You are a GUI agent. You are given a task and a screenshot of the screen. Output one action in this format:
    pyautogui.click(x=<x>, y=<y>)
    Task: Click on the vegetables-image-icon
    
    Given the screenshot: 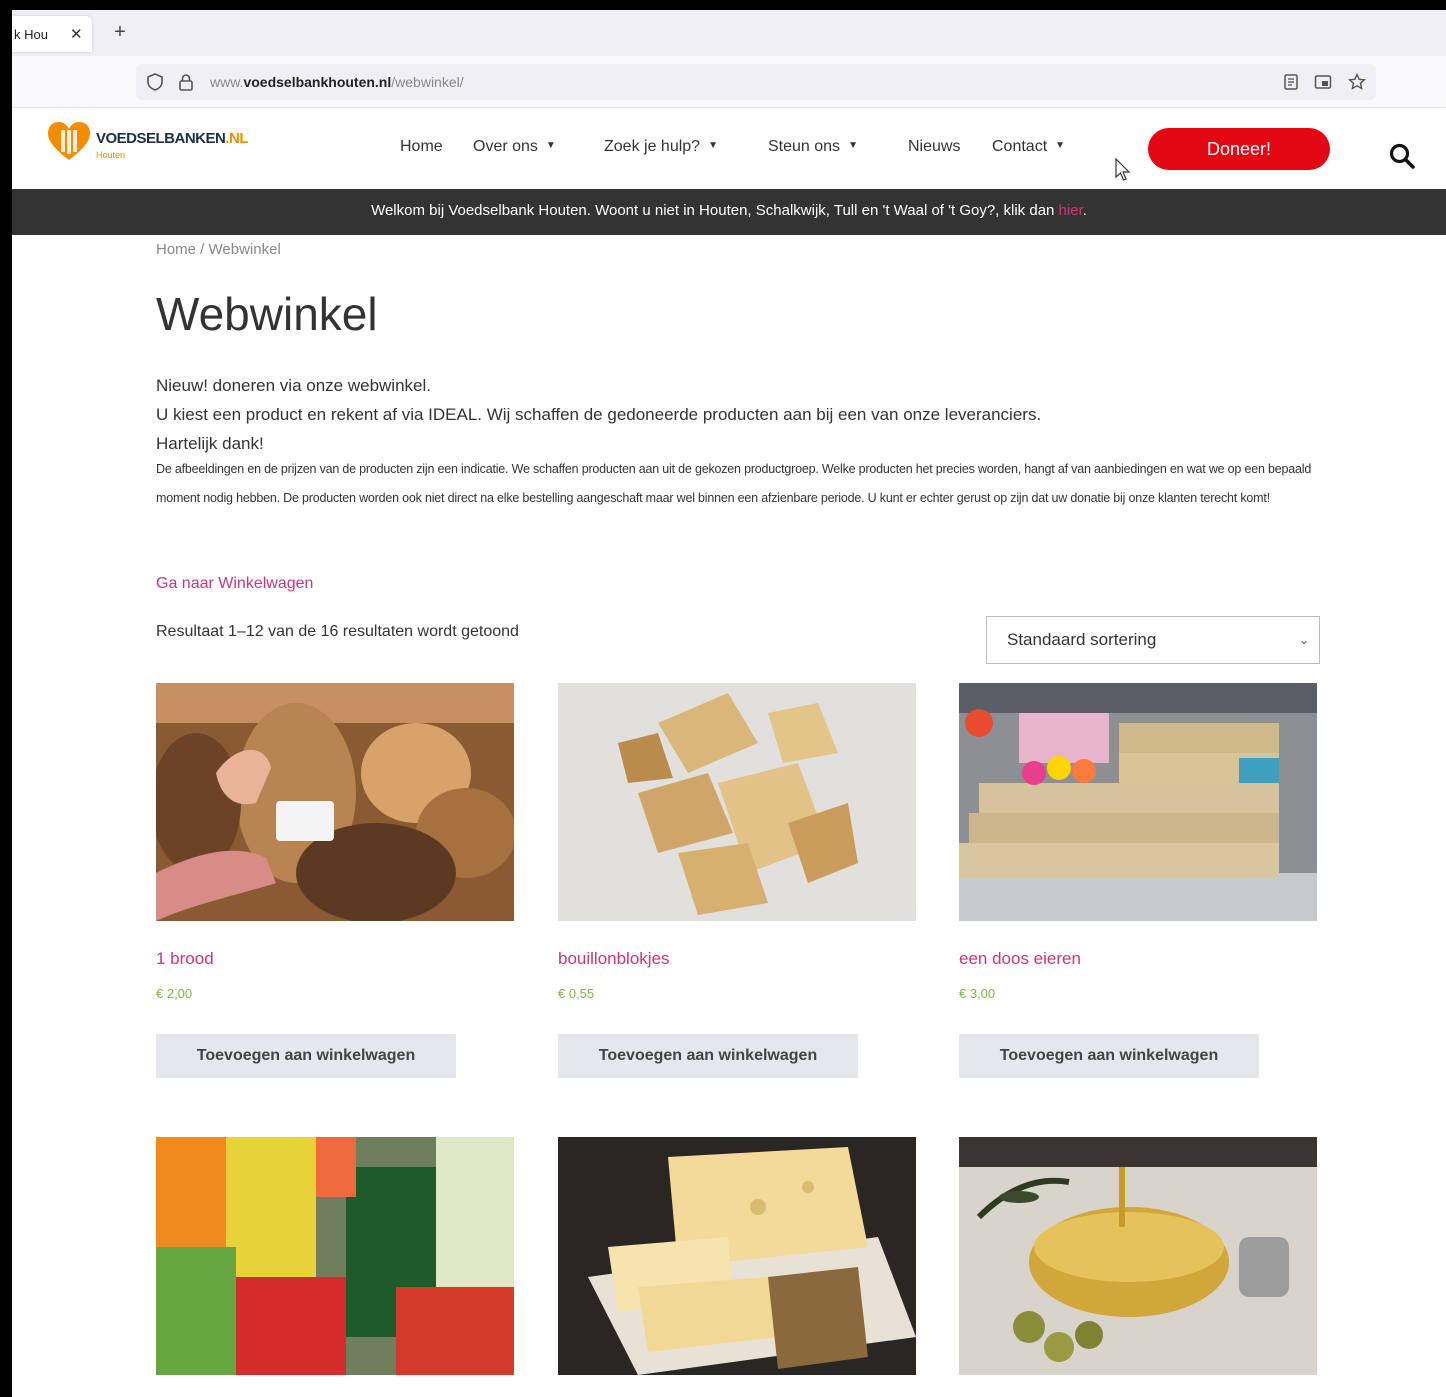 What is the action you would take?
    pyautogui.click(x=335, y=1256)
    